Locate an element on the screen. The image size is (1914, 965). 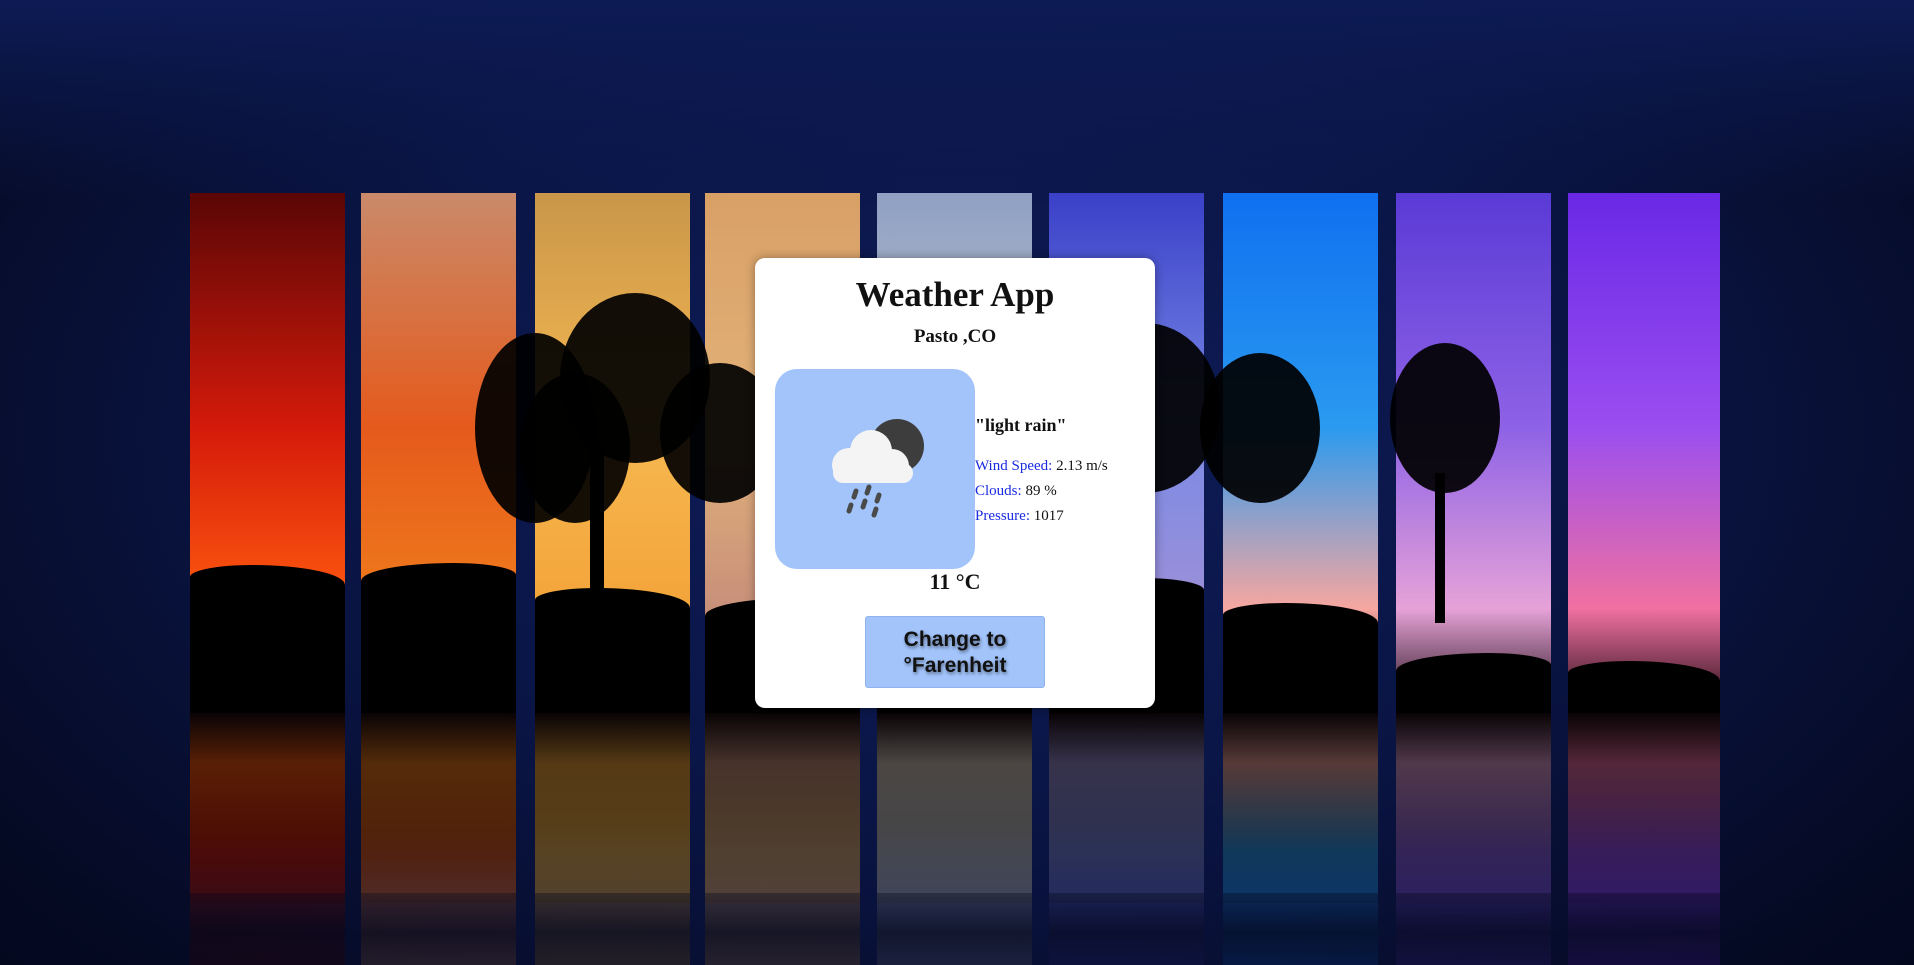
pressure-row: Pressure: 1017 is located at coordinates (1041, 516).